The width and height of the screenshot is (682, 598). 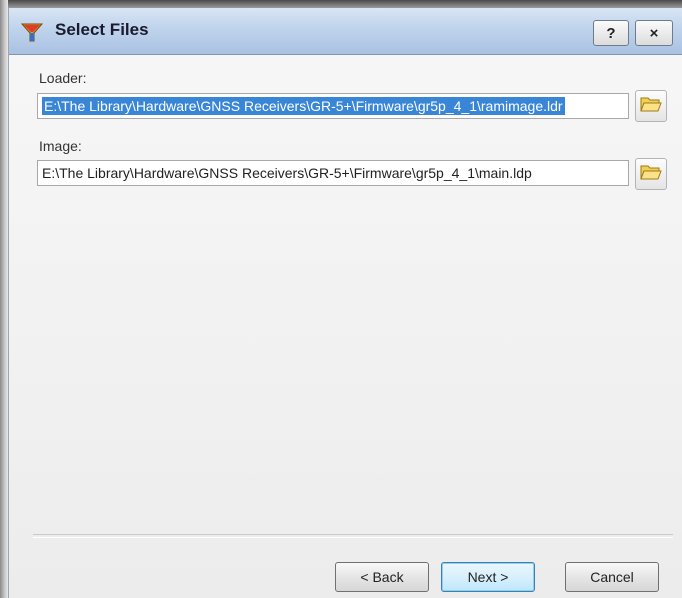 I want to click on background-edge-top, so click(x=345, y=4).